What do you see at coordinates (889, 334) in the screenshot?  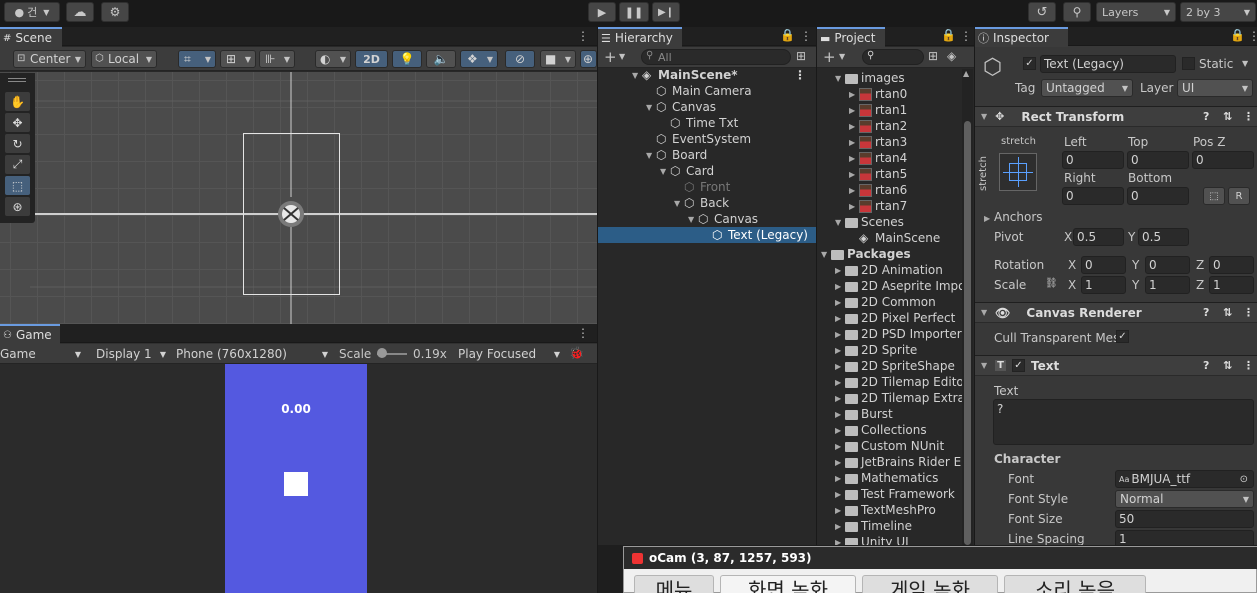 I see `project-item: ▶ 2D PSD Importer` at bounding box center [889, 334].